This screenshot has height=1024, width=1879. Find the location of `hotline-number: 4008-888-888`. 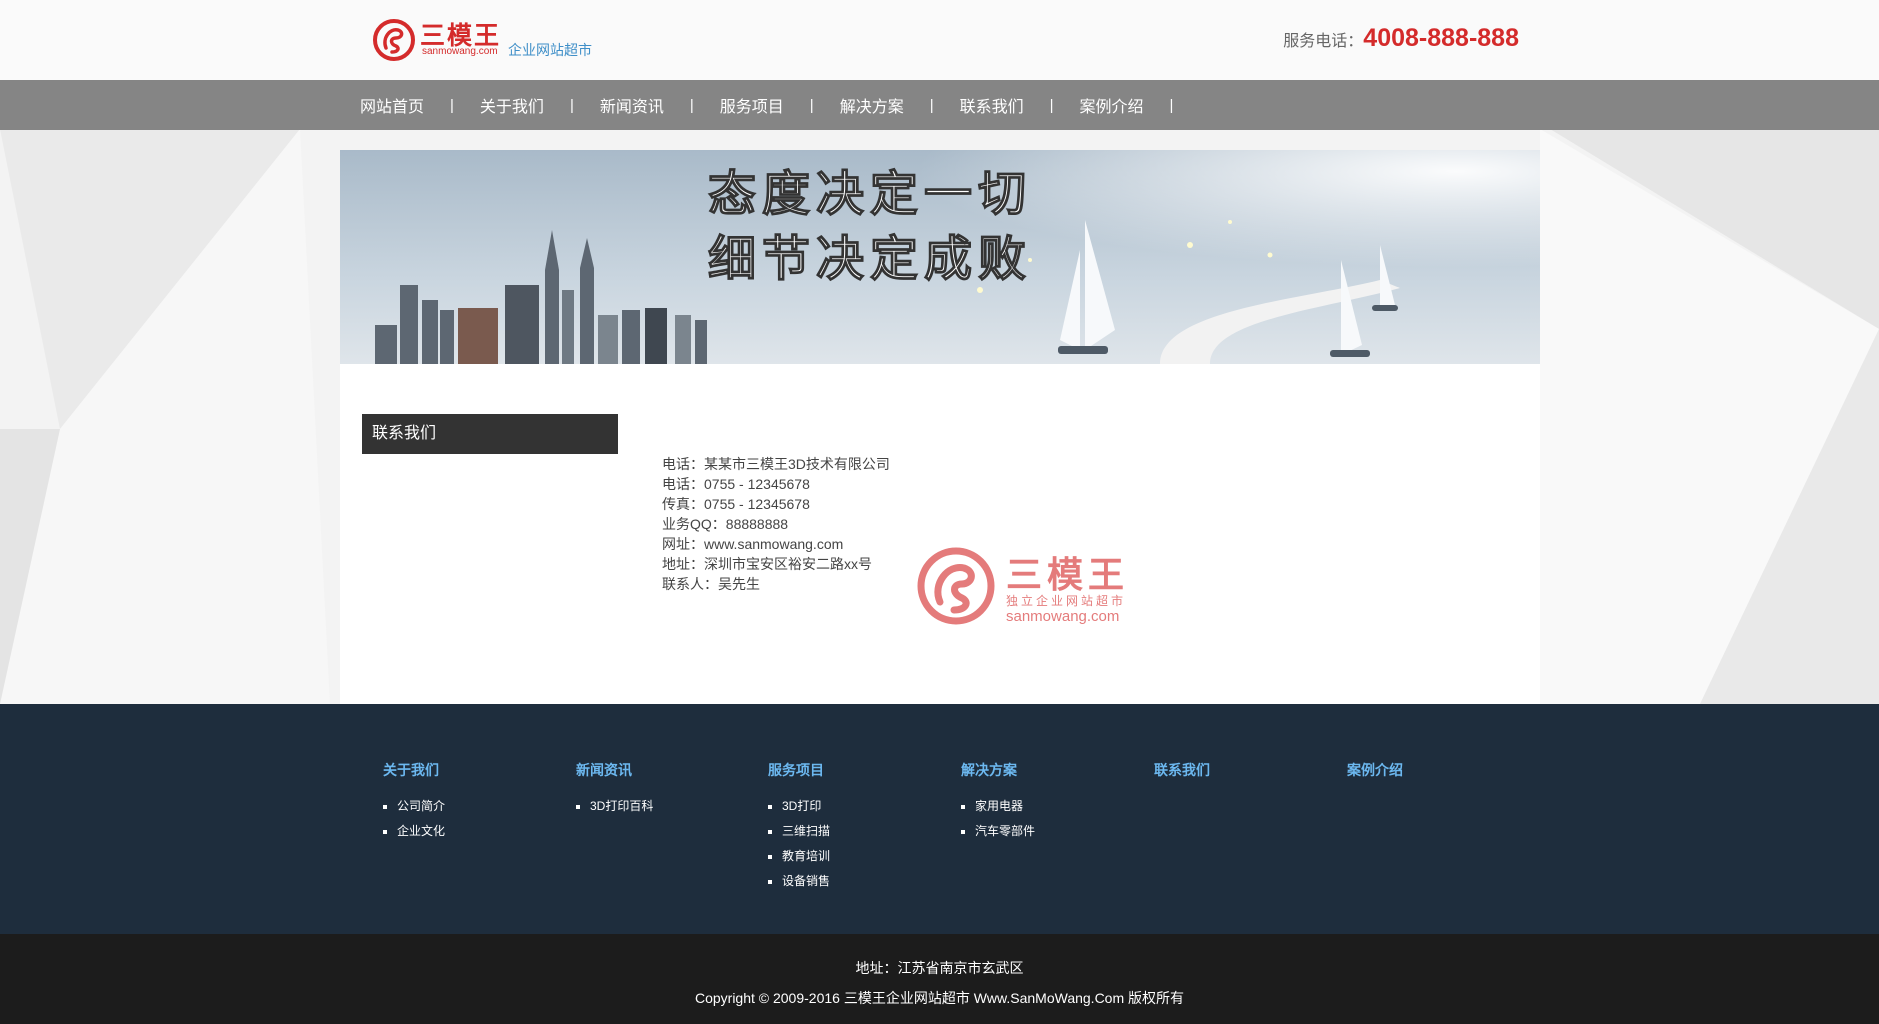

hotline-number: 4008-888-888 is located at coordinates (1441, 38).